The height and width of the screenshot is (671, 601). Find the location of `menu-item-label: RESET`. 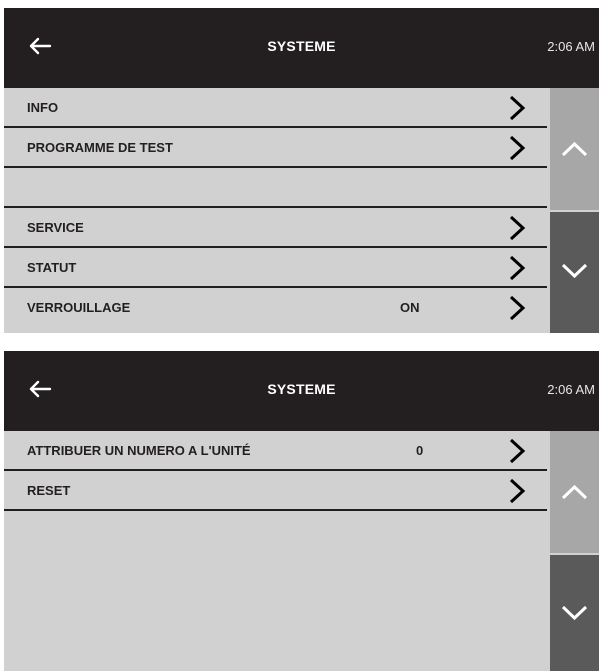

menu-item-label: RESET is located at coordinates (49, 490).